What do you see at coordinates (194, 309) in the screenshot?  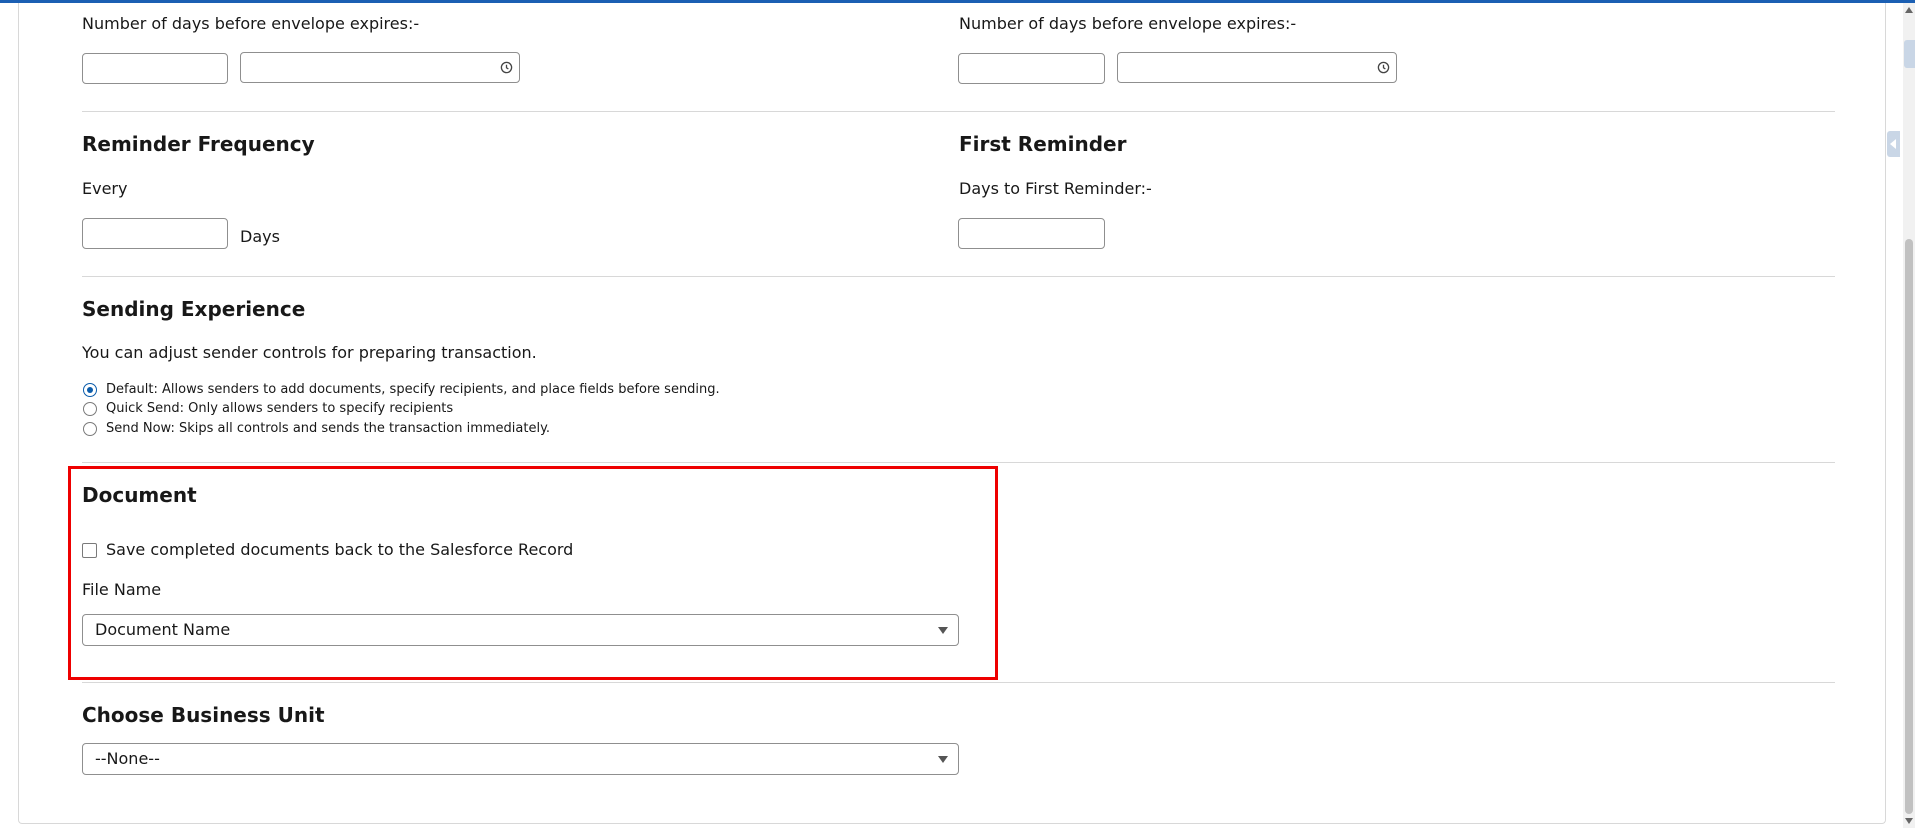 I see `sending-experience-heading: Sending Experience` at bounding box center [194, 309].